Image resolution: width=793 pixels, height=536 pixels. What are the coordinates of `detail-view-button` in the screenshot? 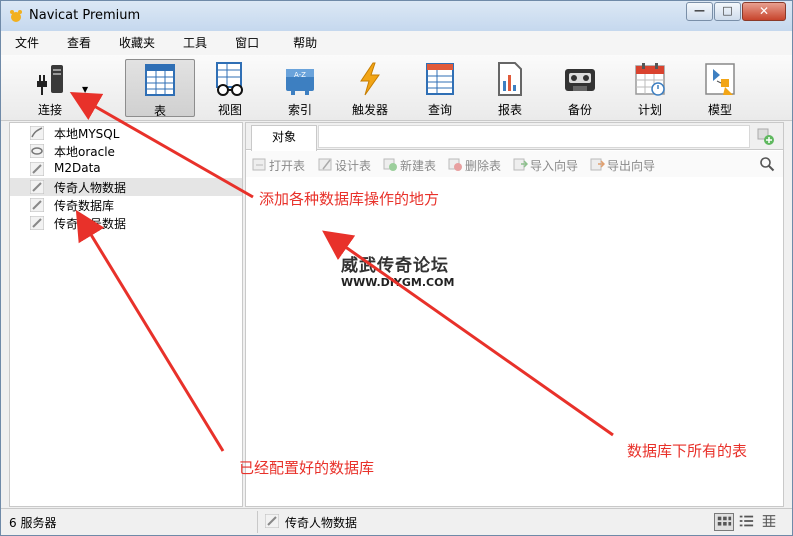 It's located at (770, 522).